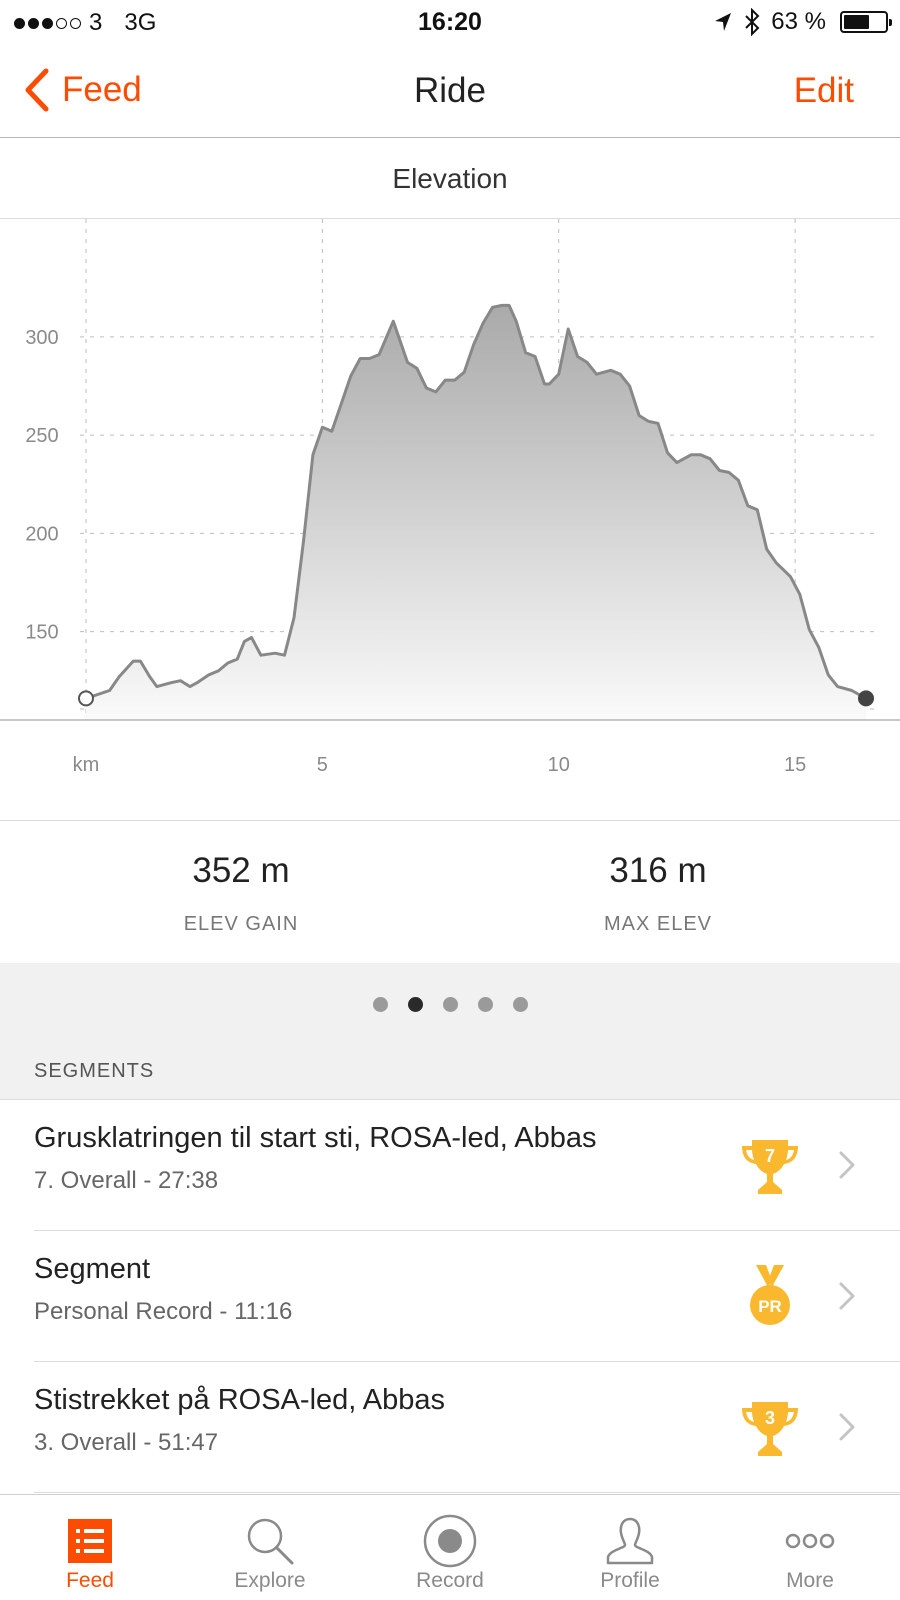 The height and width of the screenshot is (1600, 900). I want to click on tab-label: Explore, so click(270, 1580).